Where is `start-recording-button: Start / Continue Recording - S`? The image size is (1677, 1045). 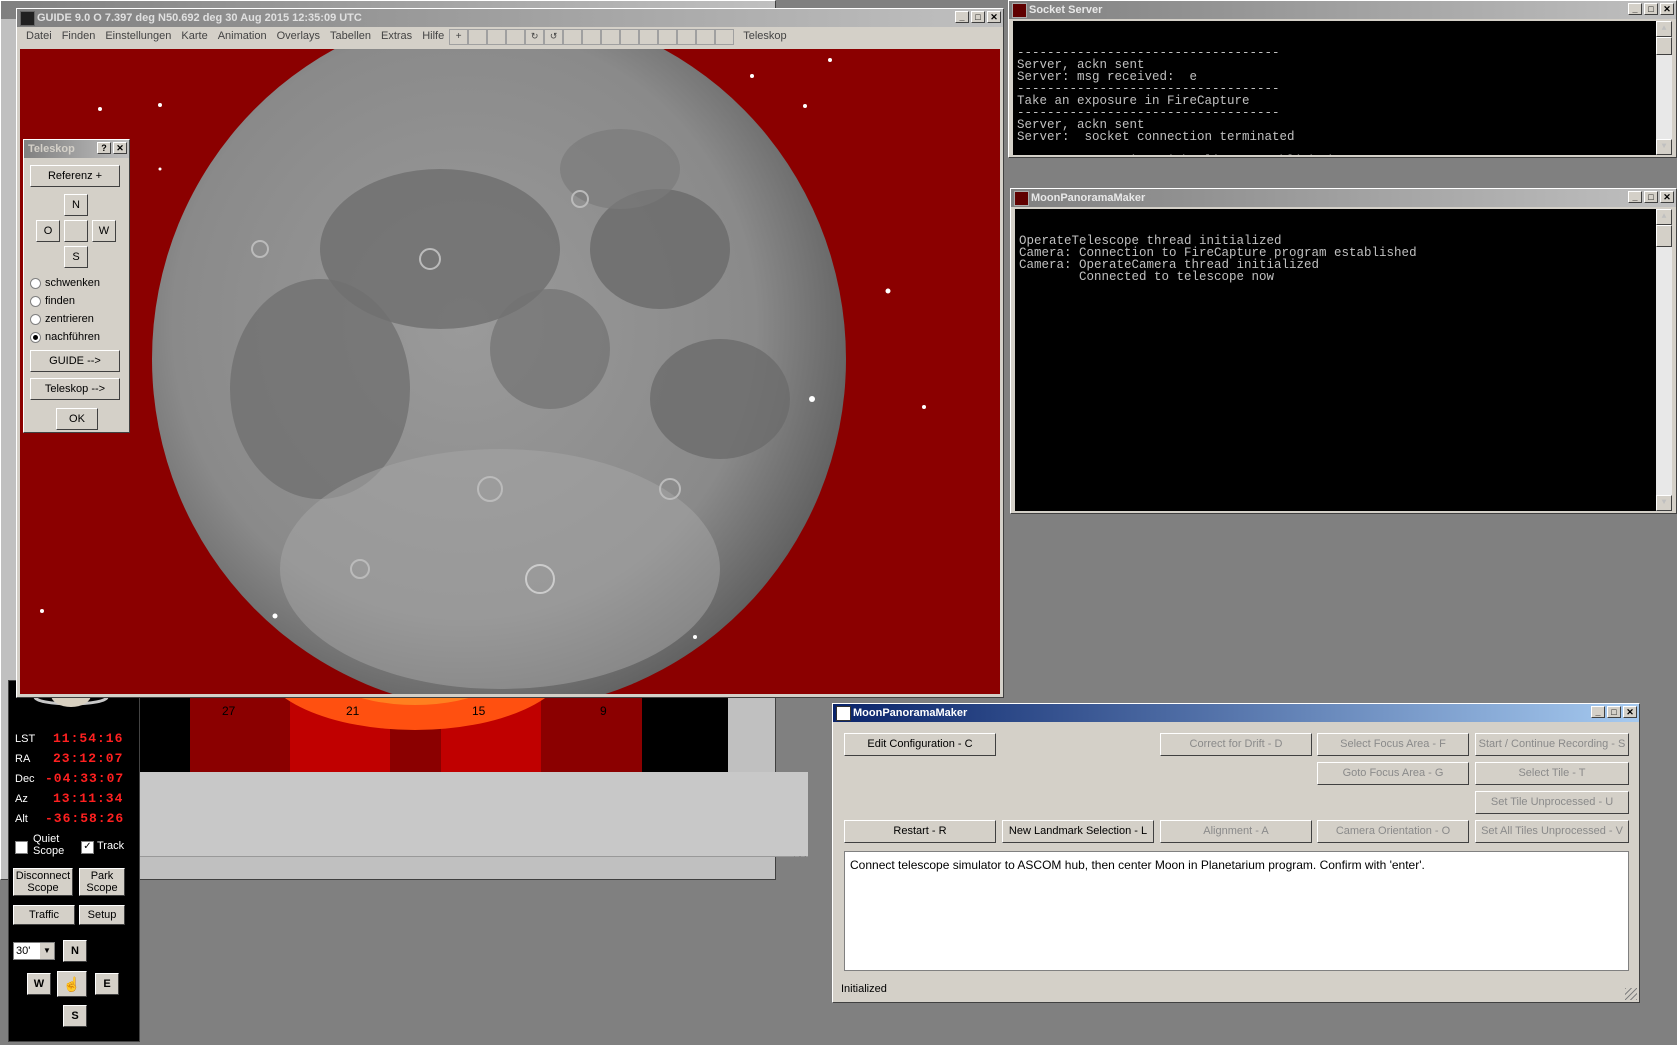
start-recording-button: Start / Continue Recording - S is located at coordinates (1552, 744).